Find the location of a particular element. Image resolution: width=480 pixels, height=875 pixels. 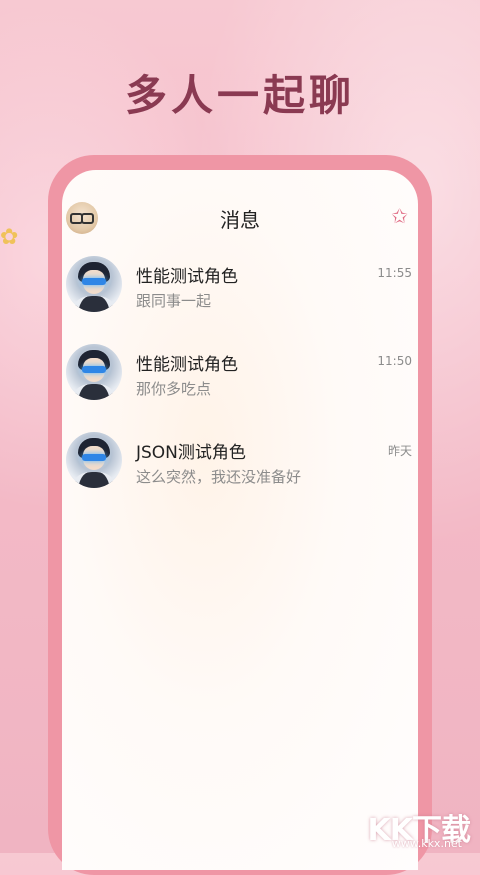

screen-header: 消息 ✩ is located at coordinates (240, 220).